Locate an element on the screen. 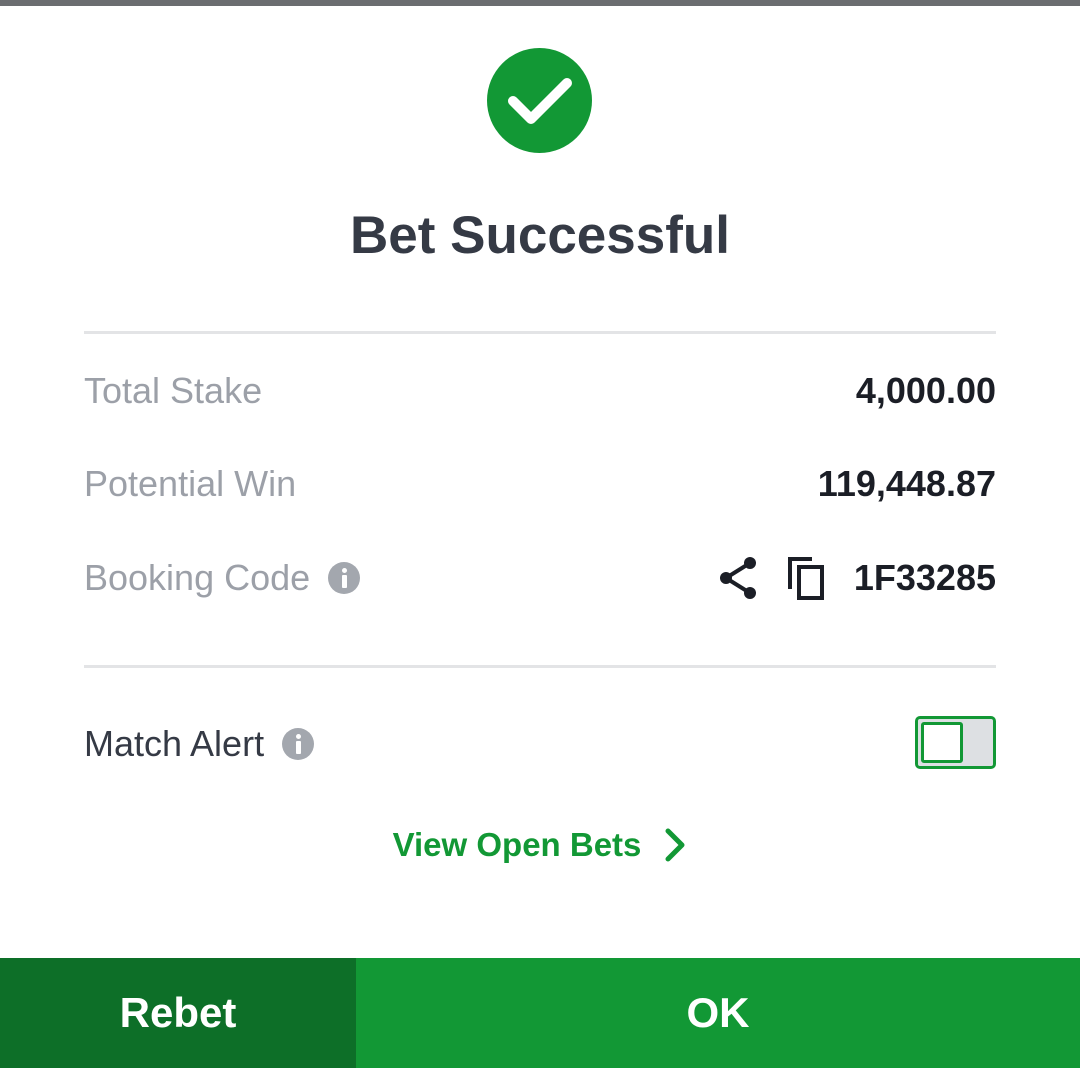 The height and width of the screenshot is (1068, 1080). chevron-right-icon is located at coordinates (675, 845).